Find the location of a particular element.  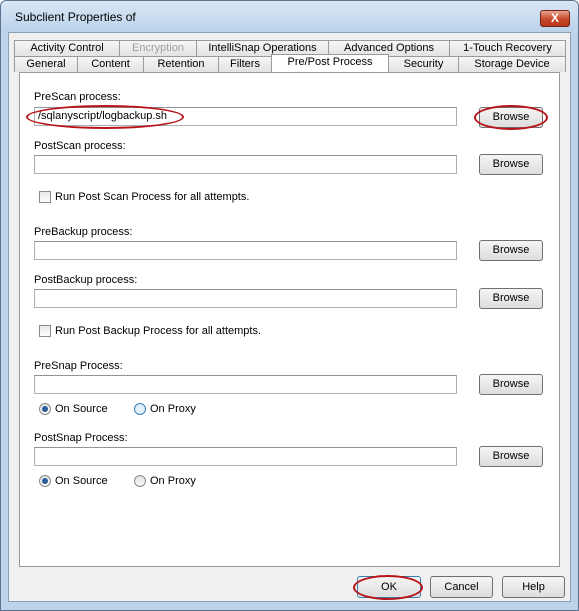

tab-pre-post-process: Pre/Post Process is located at coordinates (330, 63).